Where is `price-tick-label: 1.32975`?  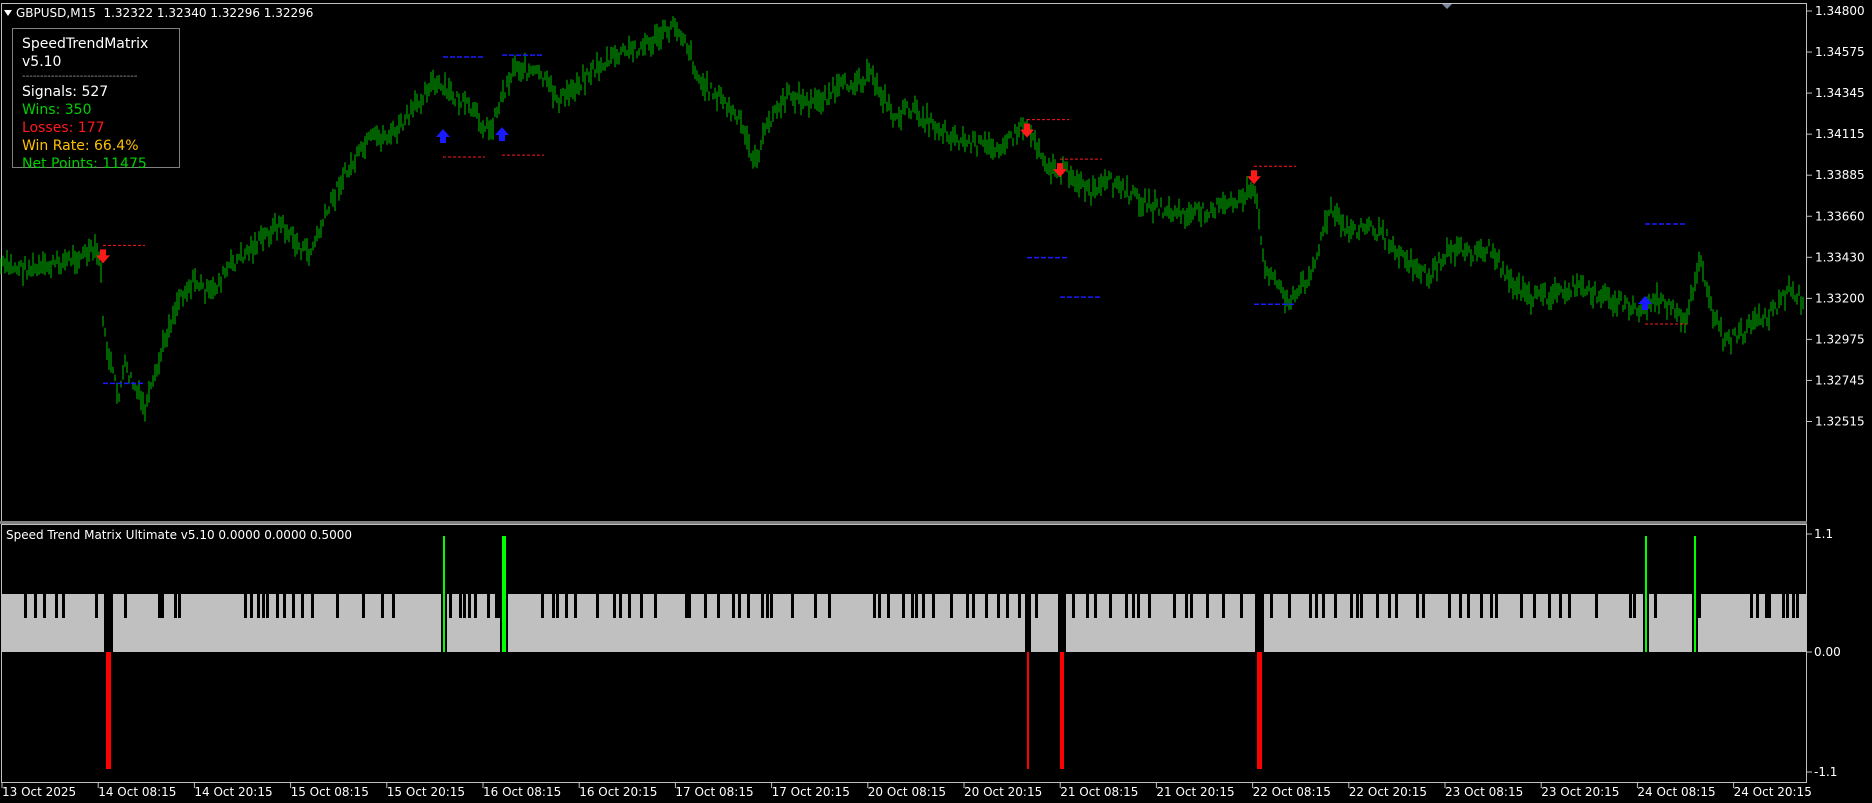 price-tick-label: 1.32975 is located at coordinates (1840, 339).